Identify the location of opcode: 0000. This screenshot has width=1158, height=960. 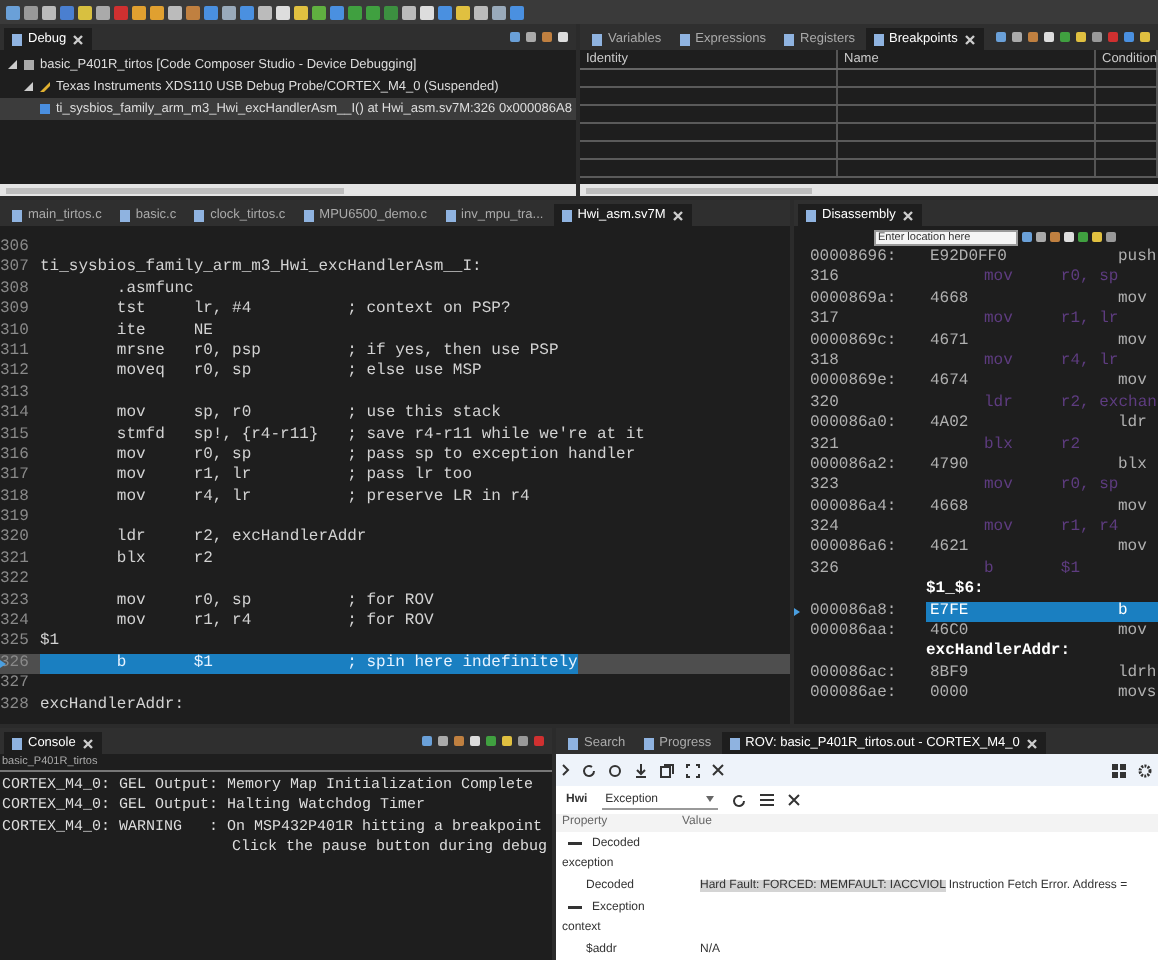
(949, 695).